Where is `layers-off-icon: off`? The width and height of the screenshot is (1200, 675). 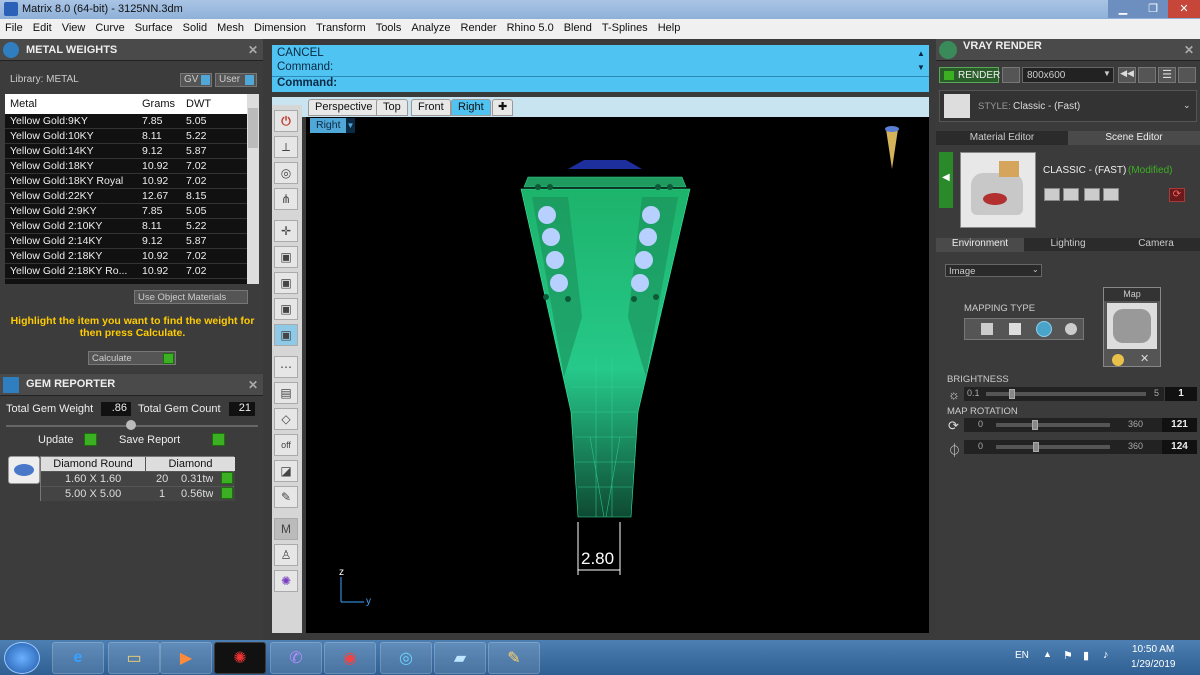
layers-off-icon: off is located at coordinates (286, 445).